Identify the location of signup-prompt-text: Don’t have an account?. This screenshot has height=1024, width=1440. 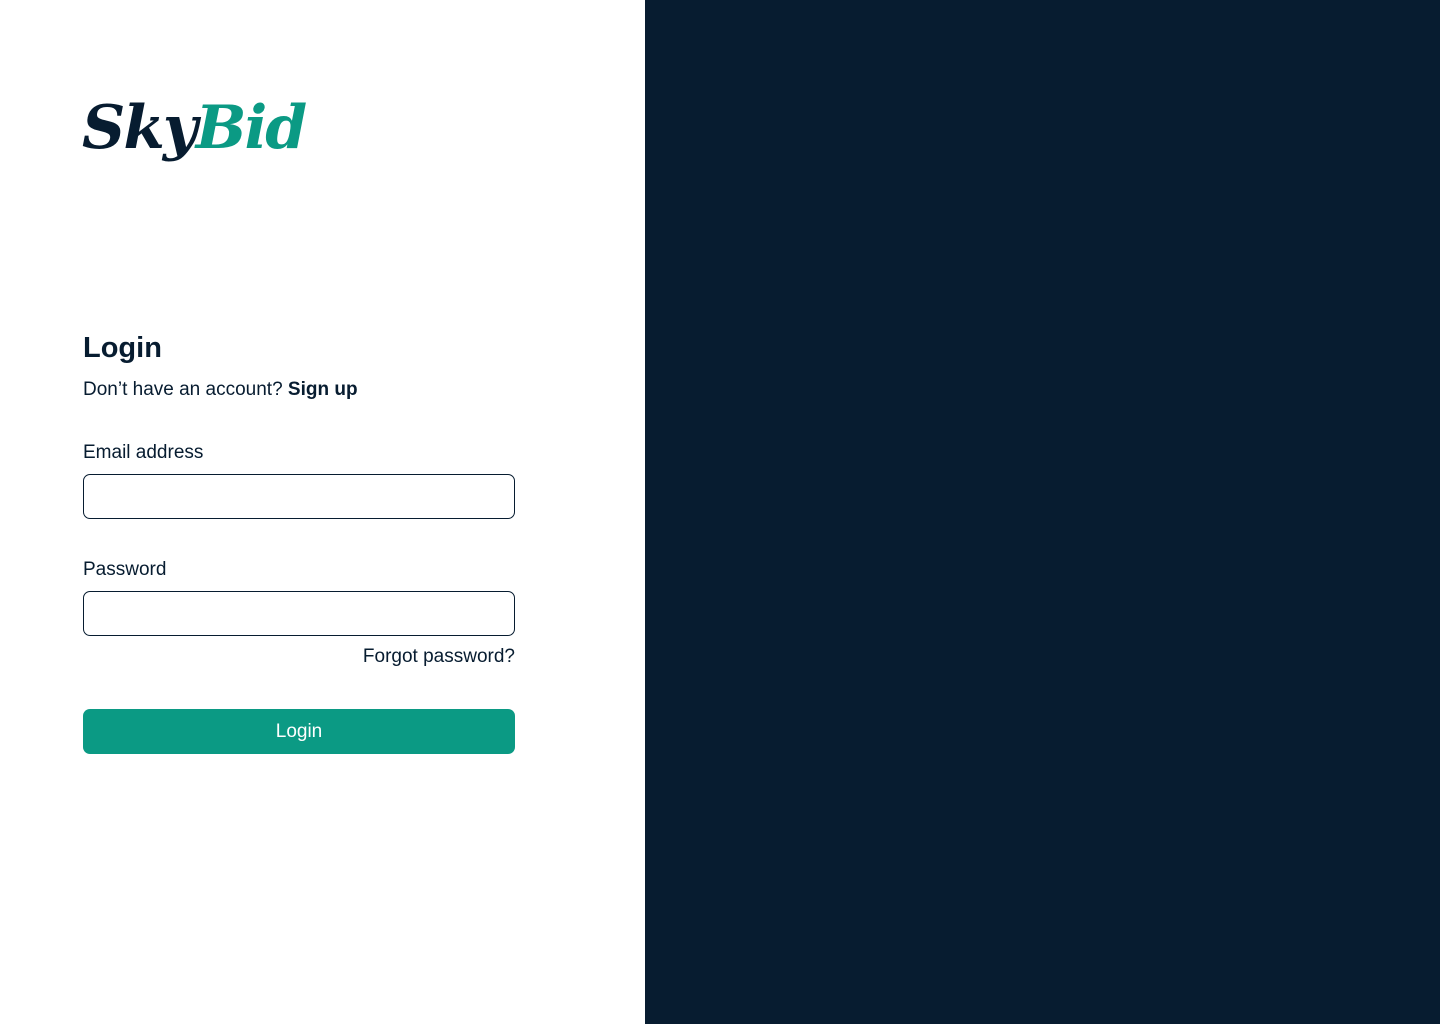
(183, 389).